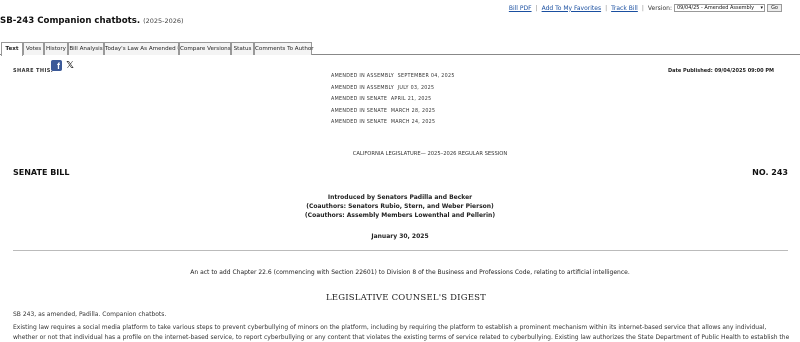 The image size is (800, 342). What do you see at coordinates (770, 172) in the screenshot?
I see `bill-number: NO. 243` at bounding box center [770, 172].